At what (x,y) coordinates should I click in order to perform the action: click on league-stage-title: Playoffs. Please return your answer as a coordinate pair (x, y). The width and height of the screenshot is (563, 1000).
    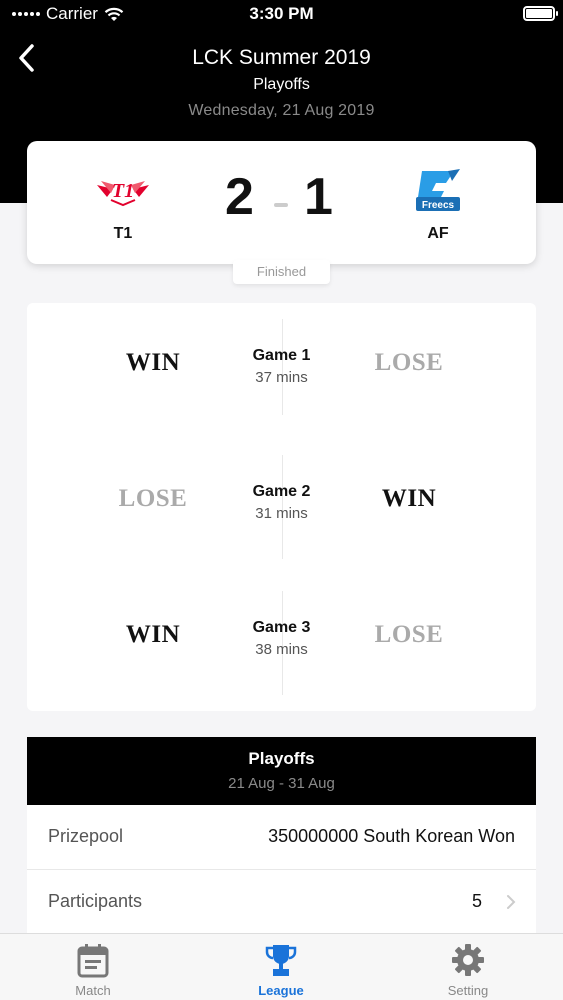
    Looking at the image, I should click on (281, 758).